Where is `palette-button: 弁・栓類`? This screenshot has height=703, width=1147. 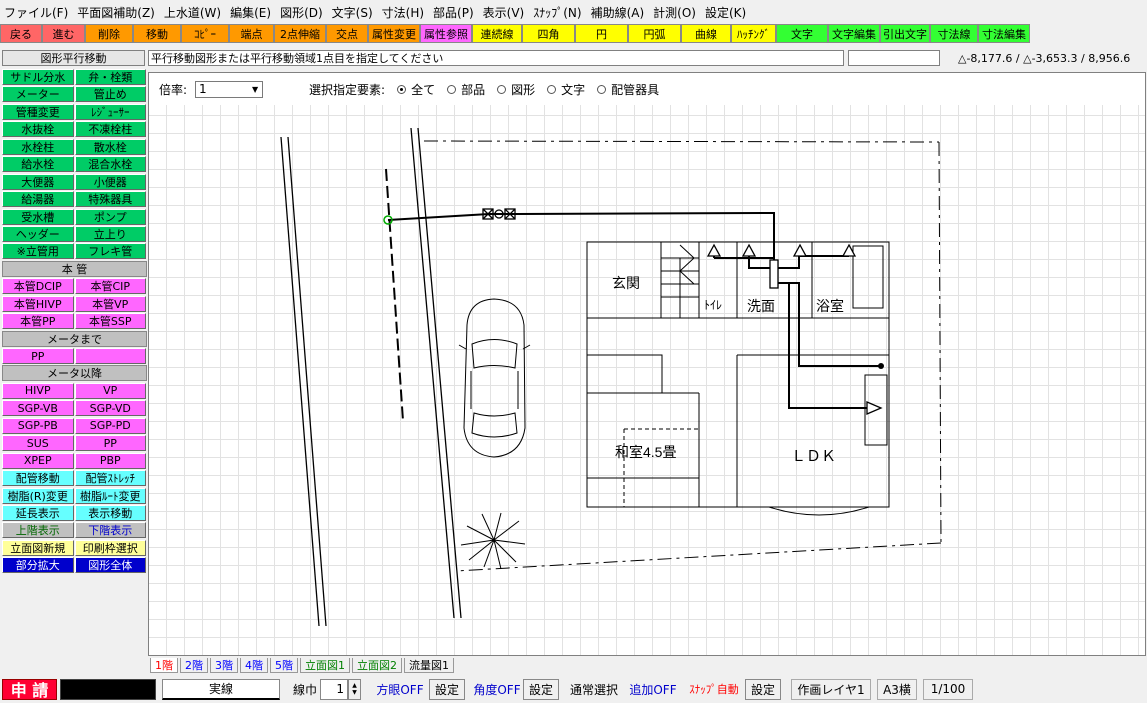 palette-button: 弁・栓類 is located at coordinates (110, 77).